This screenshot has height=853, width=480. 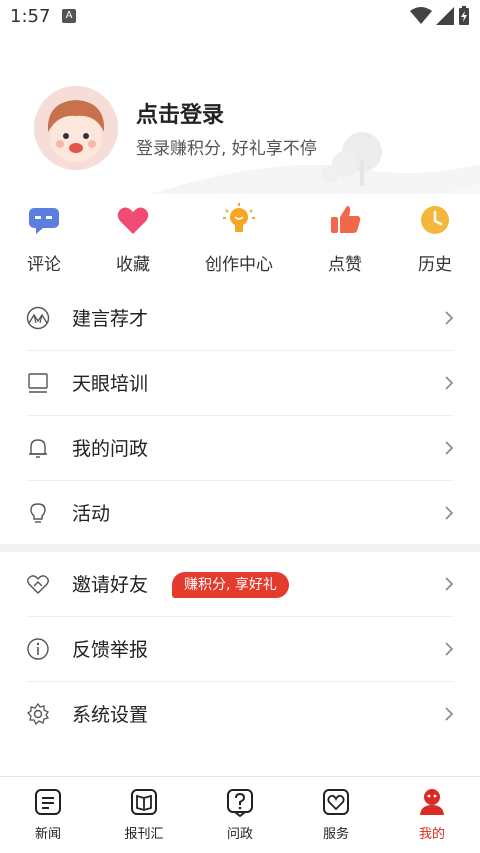 I want to click on signal-icon, so click(x=445, y=16).